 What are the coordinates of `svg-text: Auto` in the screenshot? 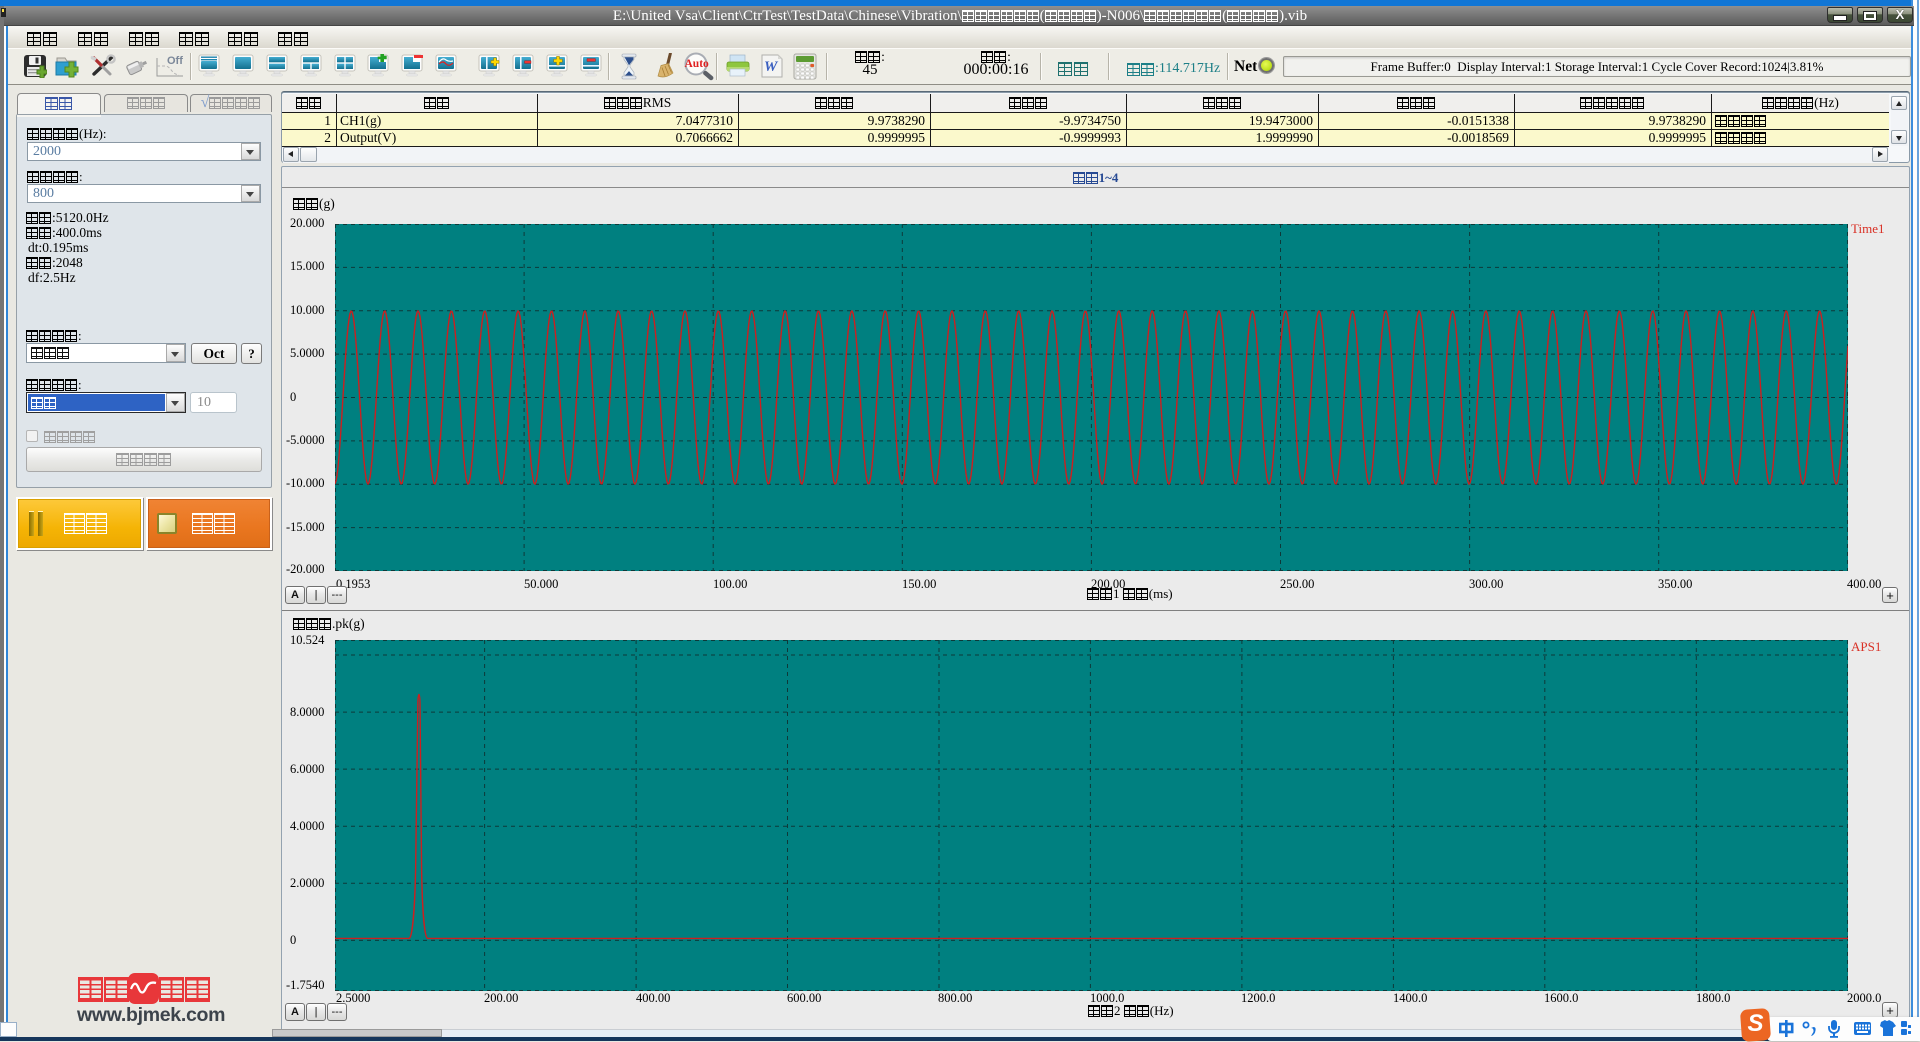 It's located at (697, 64).